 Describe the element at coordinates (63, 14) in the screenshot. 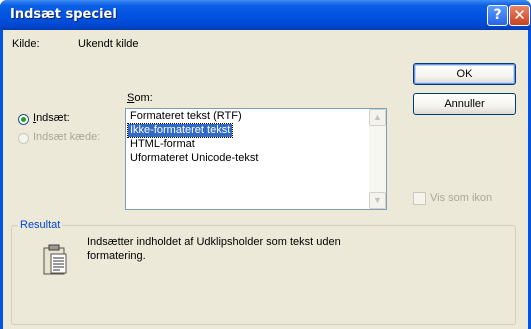

I see `dialog-title: Indsæt speciel` at that location.